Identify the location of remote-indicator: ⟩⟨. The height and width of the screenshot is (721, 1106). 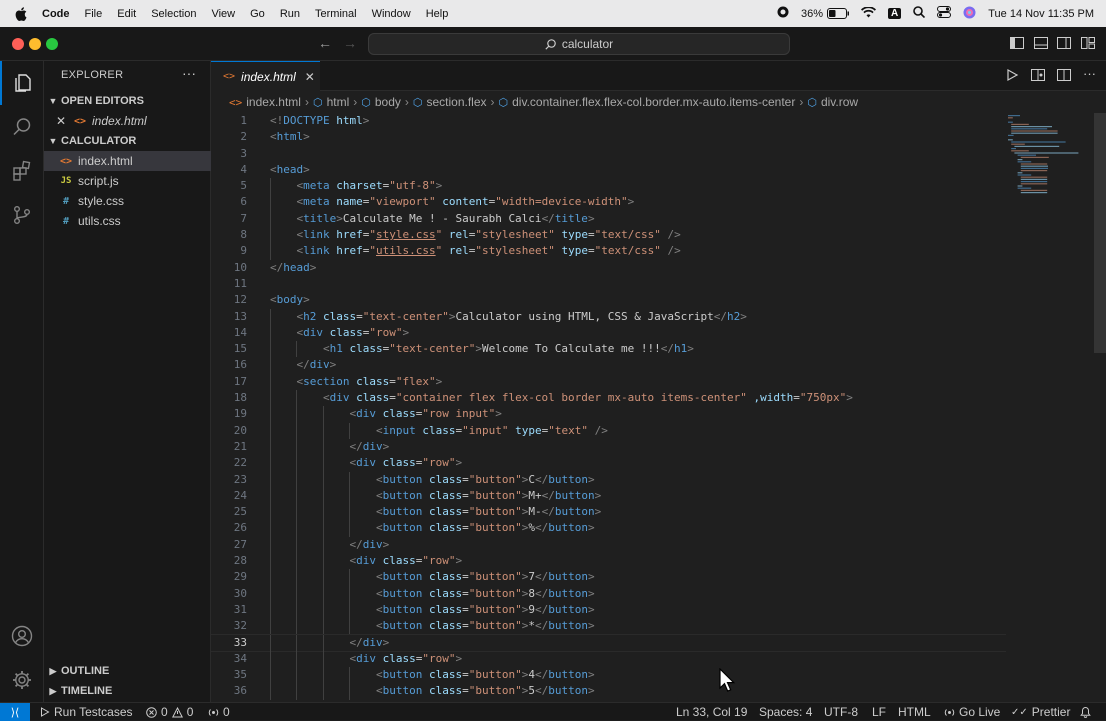
(15, 712).